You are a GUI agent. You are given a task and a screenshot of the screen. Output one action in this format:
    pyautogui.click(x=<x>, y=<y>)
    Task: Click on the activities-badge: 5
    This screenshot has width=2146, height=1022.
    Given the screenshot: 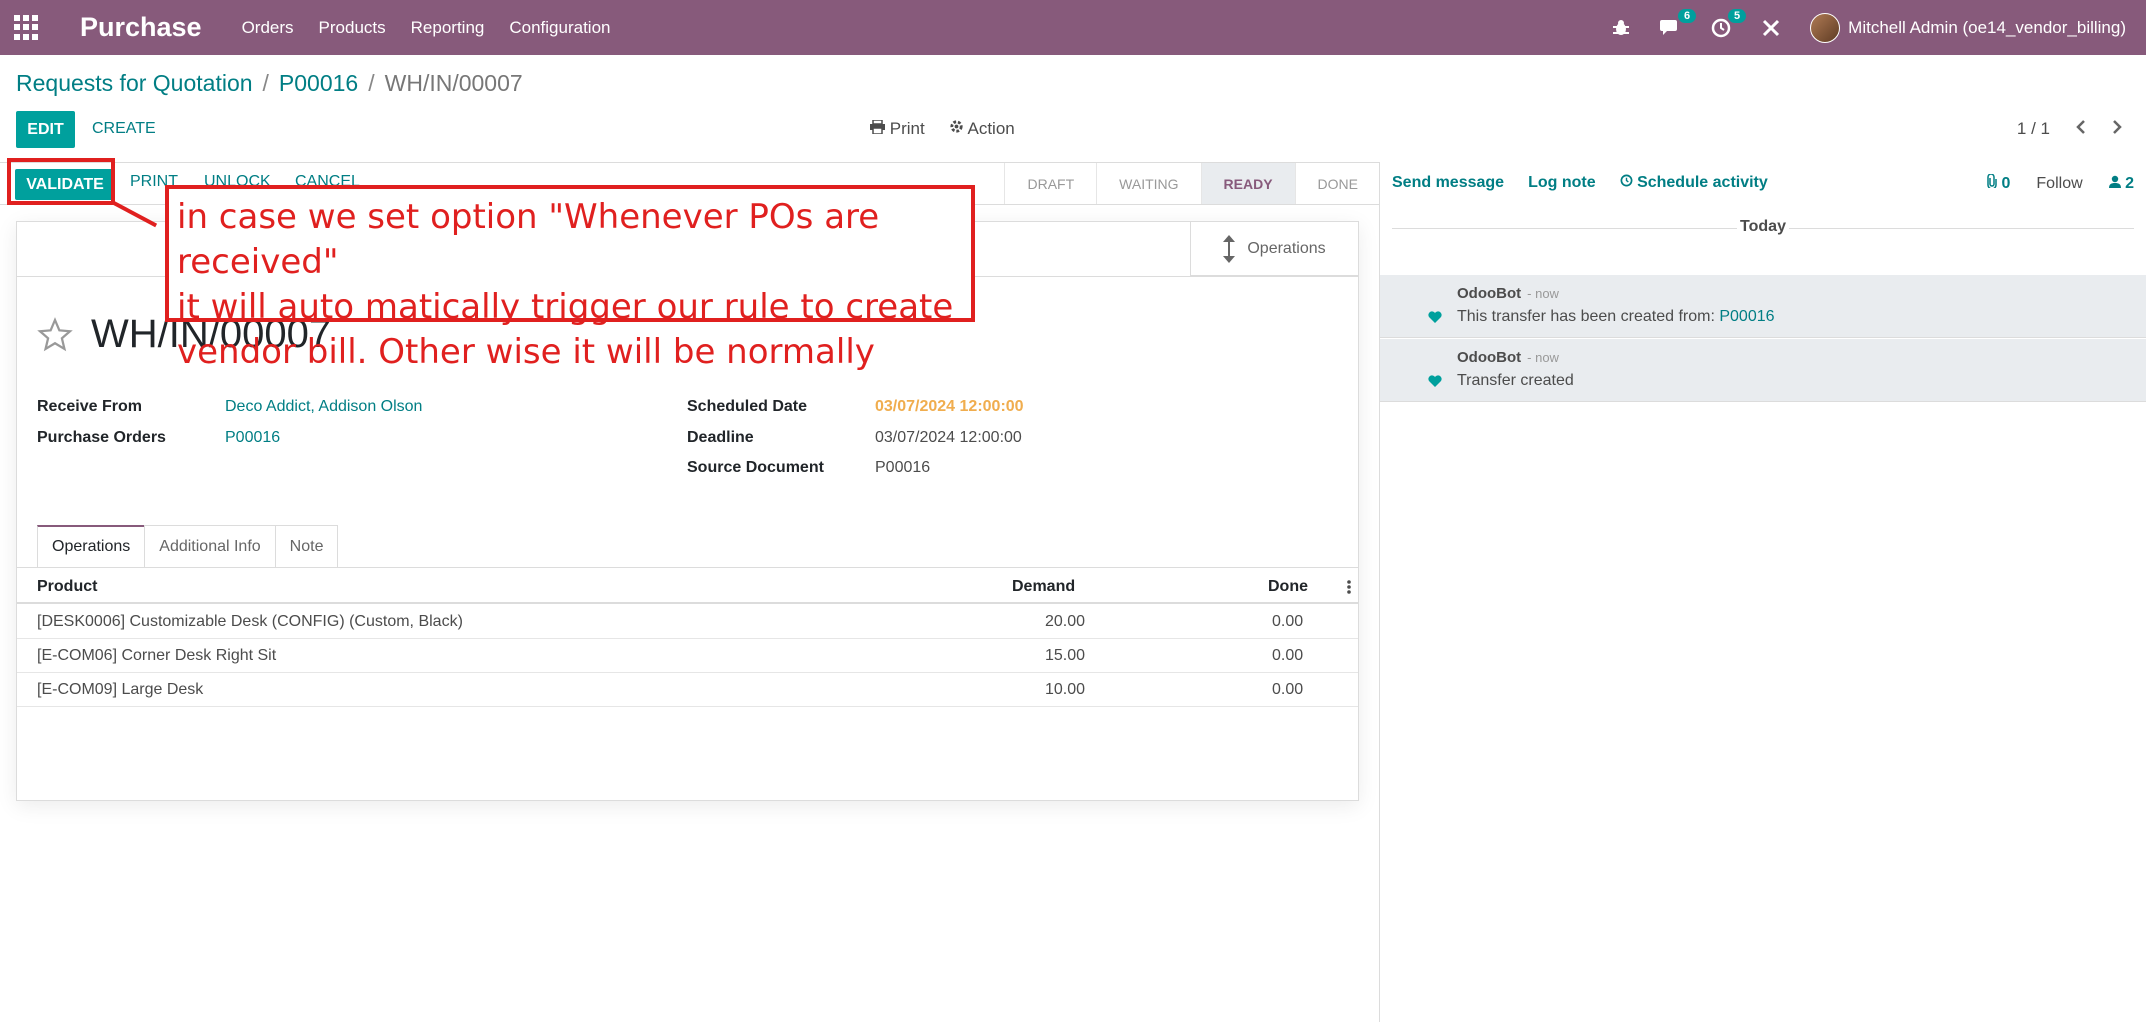 What is the action you would take?
    pyautogui.click(x=1737, y=15)
    